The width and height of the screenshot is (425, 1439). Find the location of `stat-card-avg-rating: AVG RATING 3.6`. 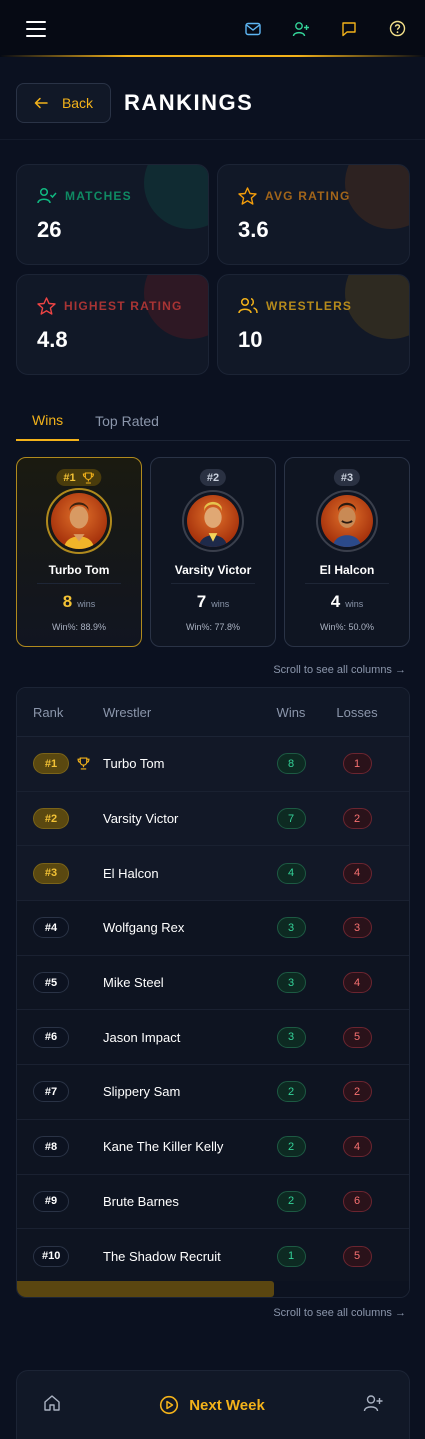

stat-card-avg-rating: AVG RATING 3.6 is located at coordinates (313, 214).